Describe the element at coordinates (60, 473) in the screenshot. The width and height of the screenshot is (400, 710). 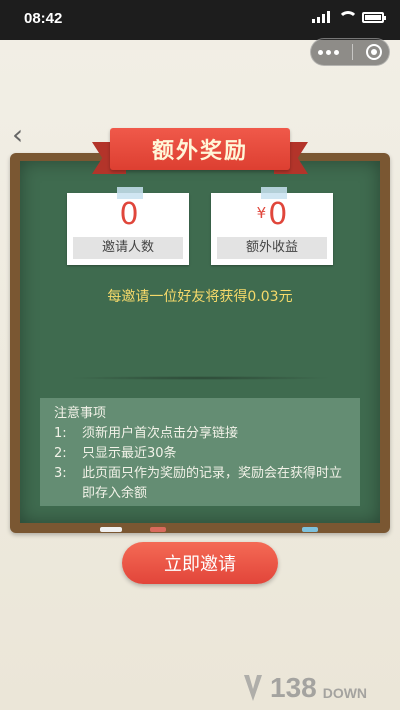
I see `notice-item-number: 3:` at that location.